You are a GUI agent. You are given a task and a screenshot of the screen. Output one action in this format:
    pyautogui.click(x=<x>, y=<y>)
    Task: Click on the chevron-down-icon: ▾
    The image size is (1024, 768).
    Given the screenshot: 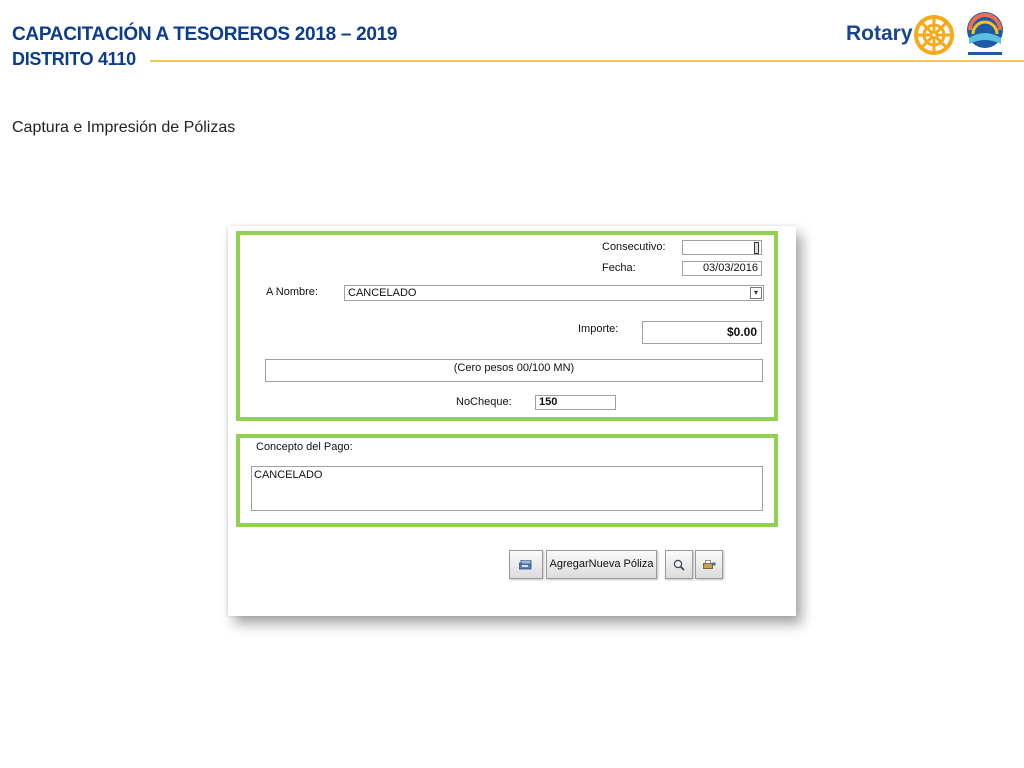 What is the action you would take?
    pyautogui.click(x=756, y=293)
    